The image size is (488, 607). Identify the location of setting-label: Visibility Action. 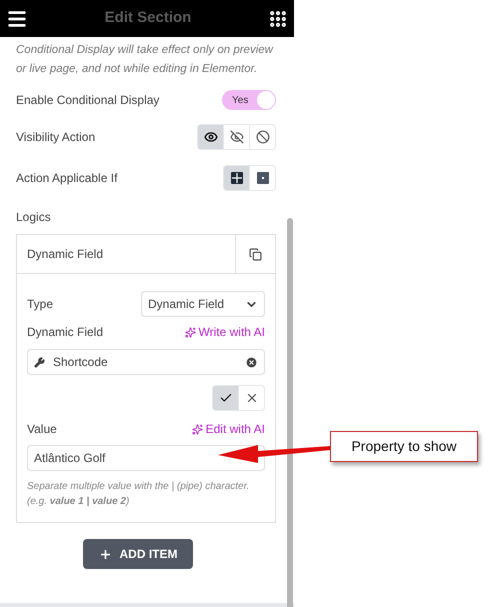
(56, 137).